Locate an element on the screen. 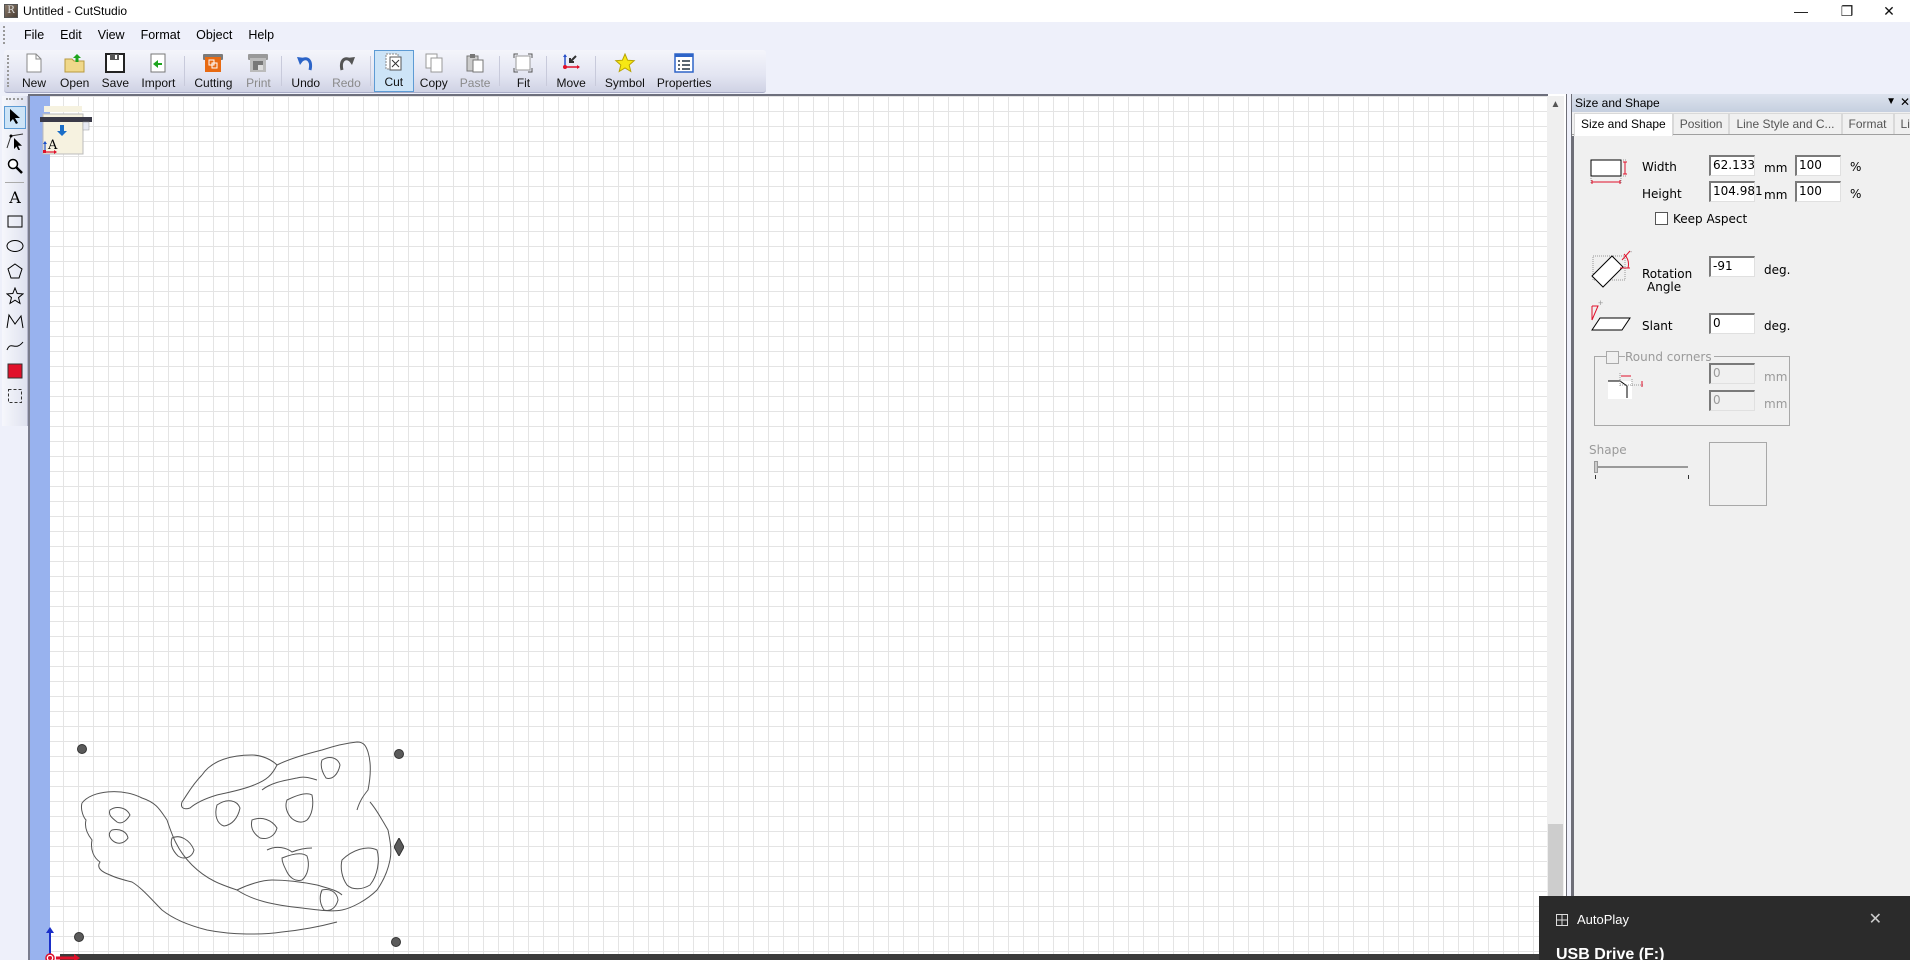 The image size is (1910, 960). tab-position: Position is located at coordinates (1701, 123).